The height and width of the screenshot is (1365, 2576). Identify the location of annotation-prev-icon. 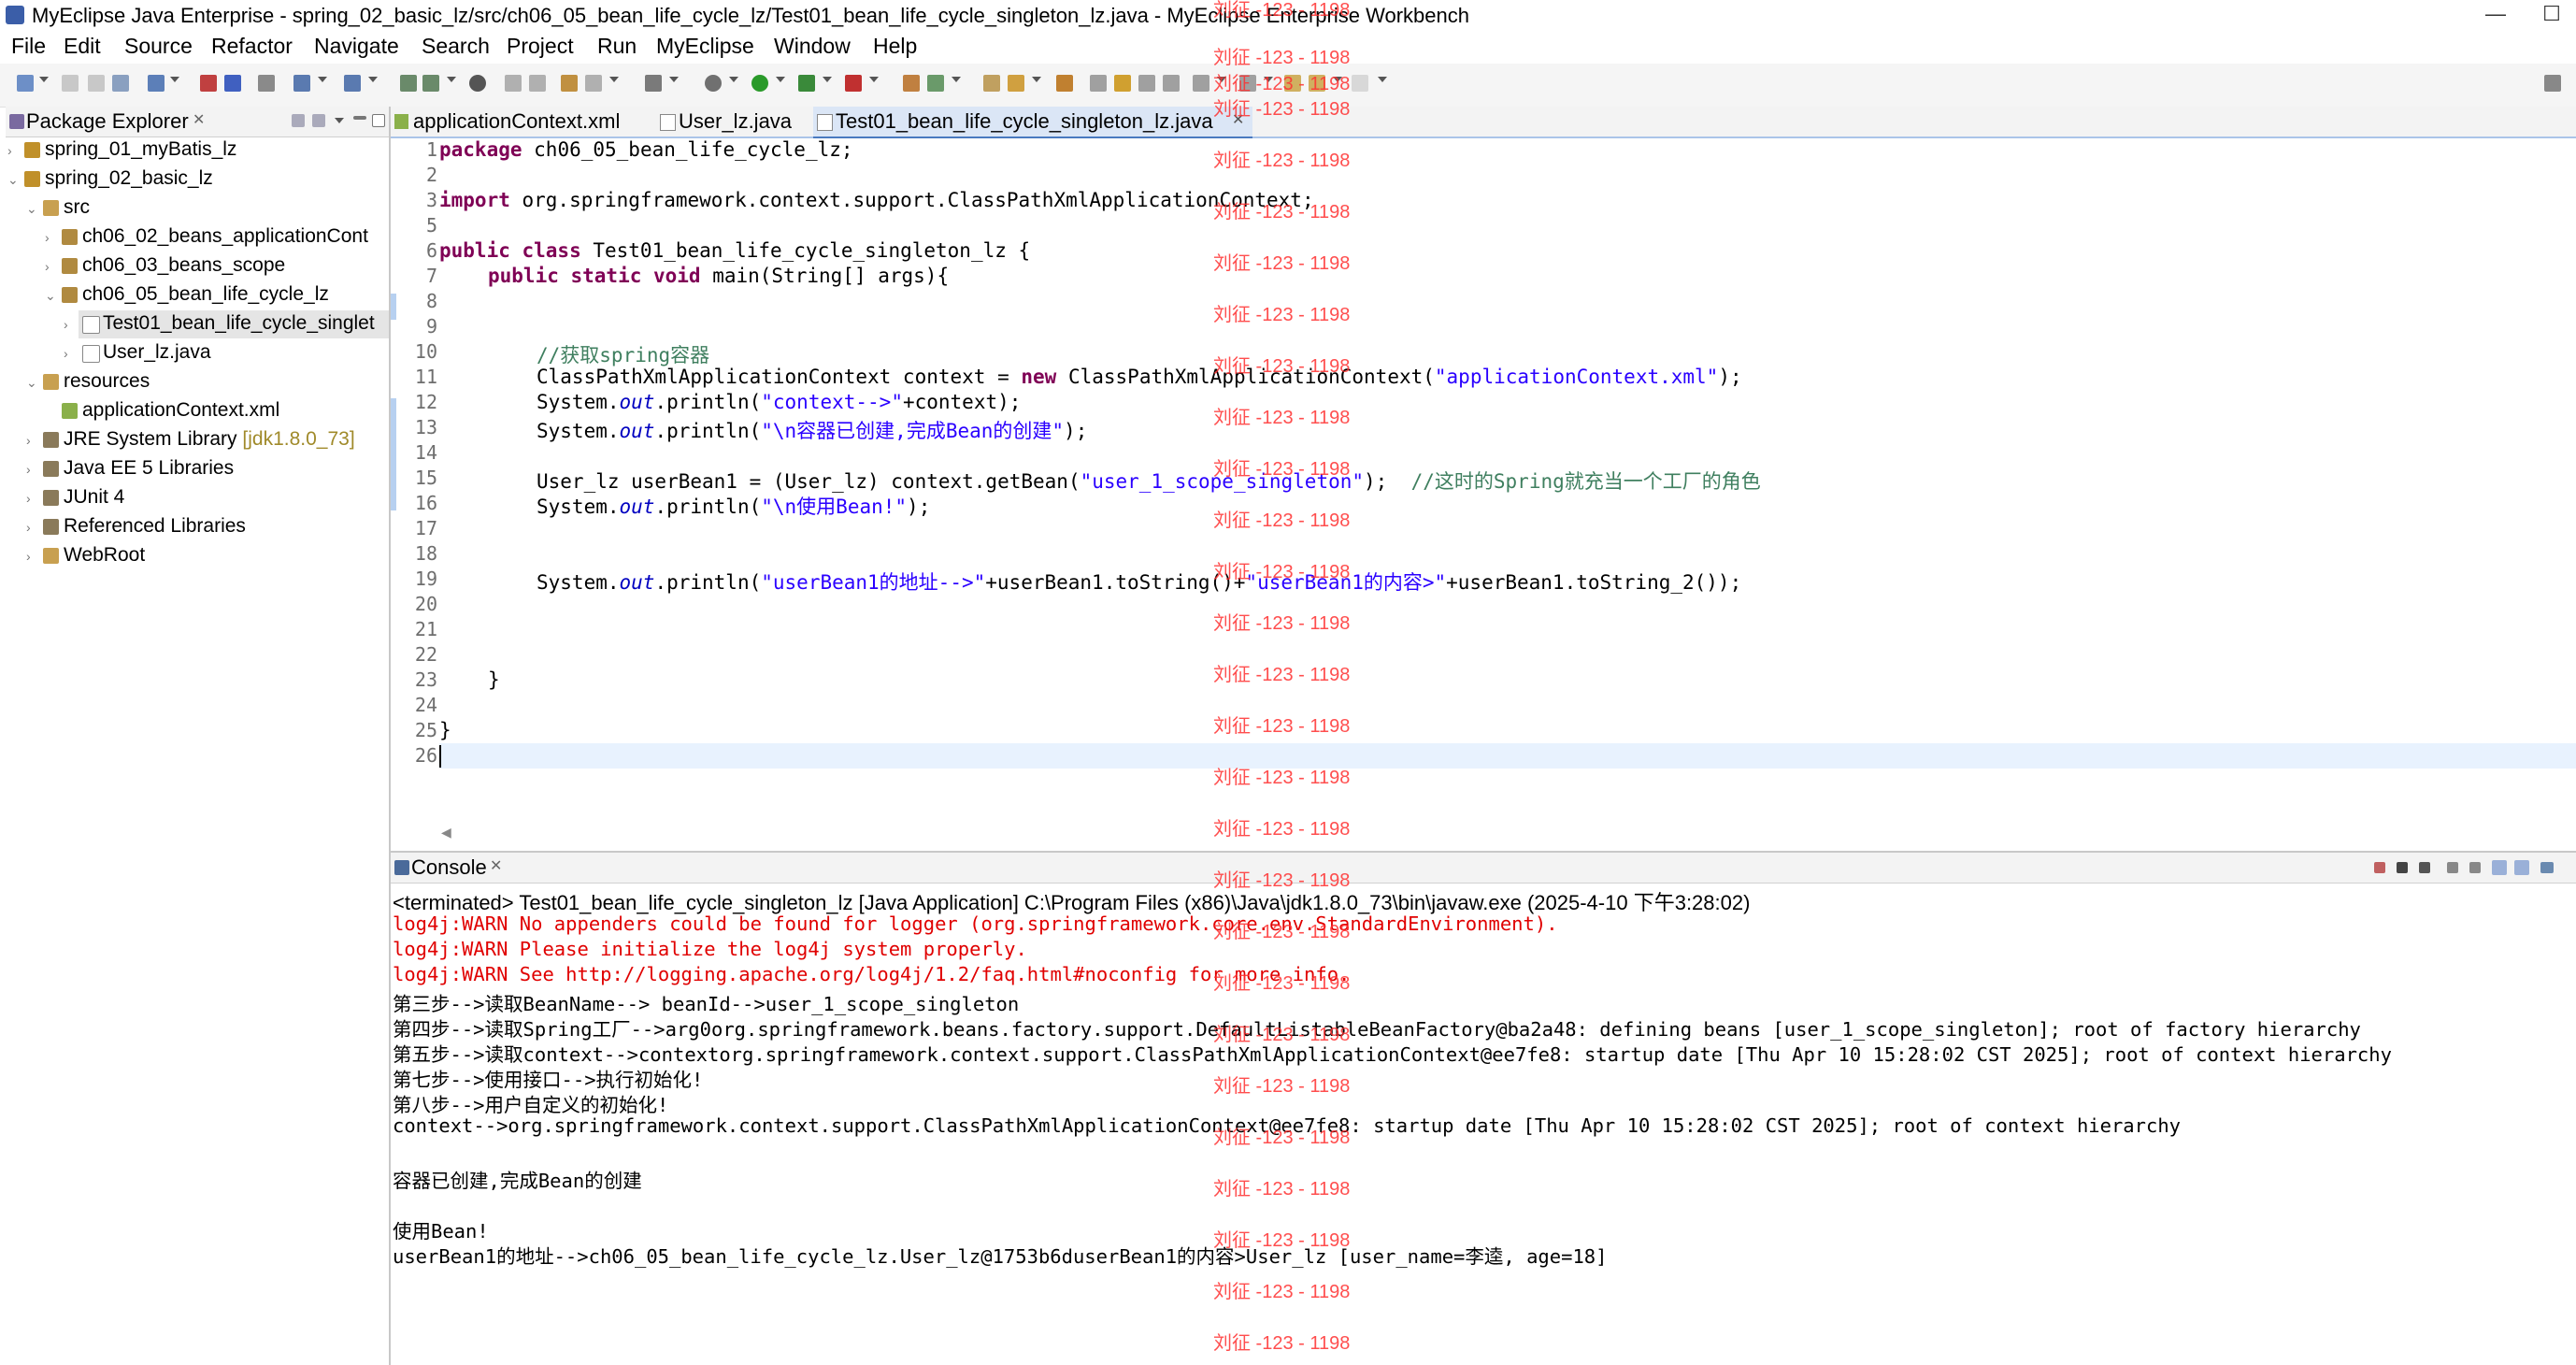
(1122, 83).